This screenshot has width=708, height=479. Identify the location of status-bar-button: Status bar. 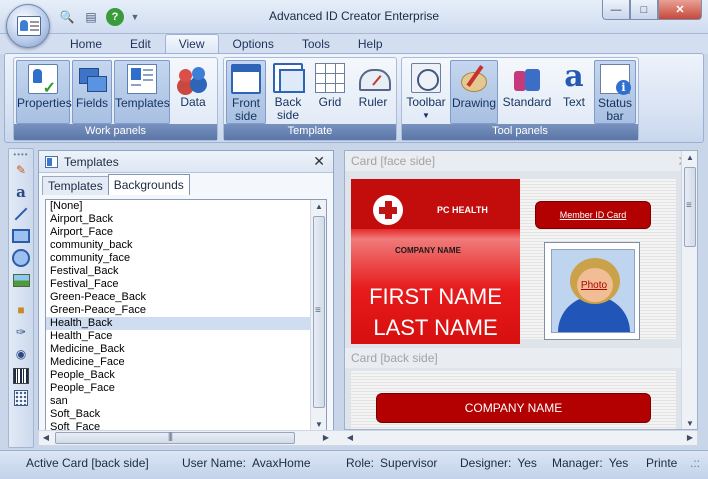
(615, 92).